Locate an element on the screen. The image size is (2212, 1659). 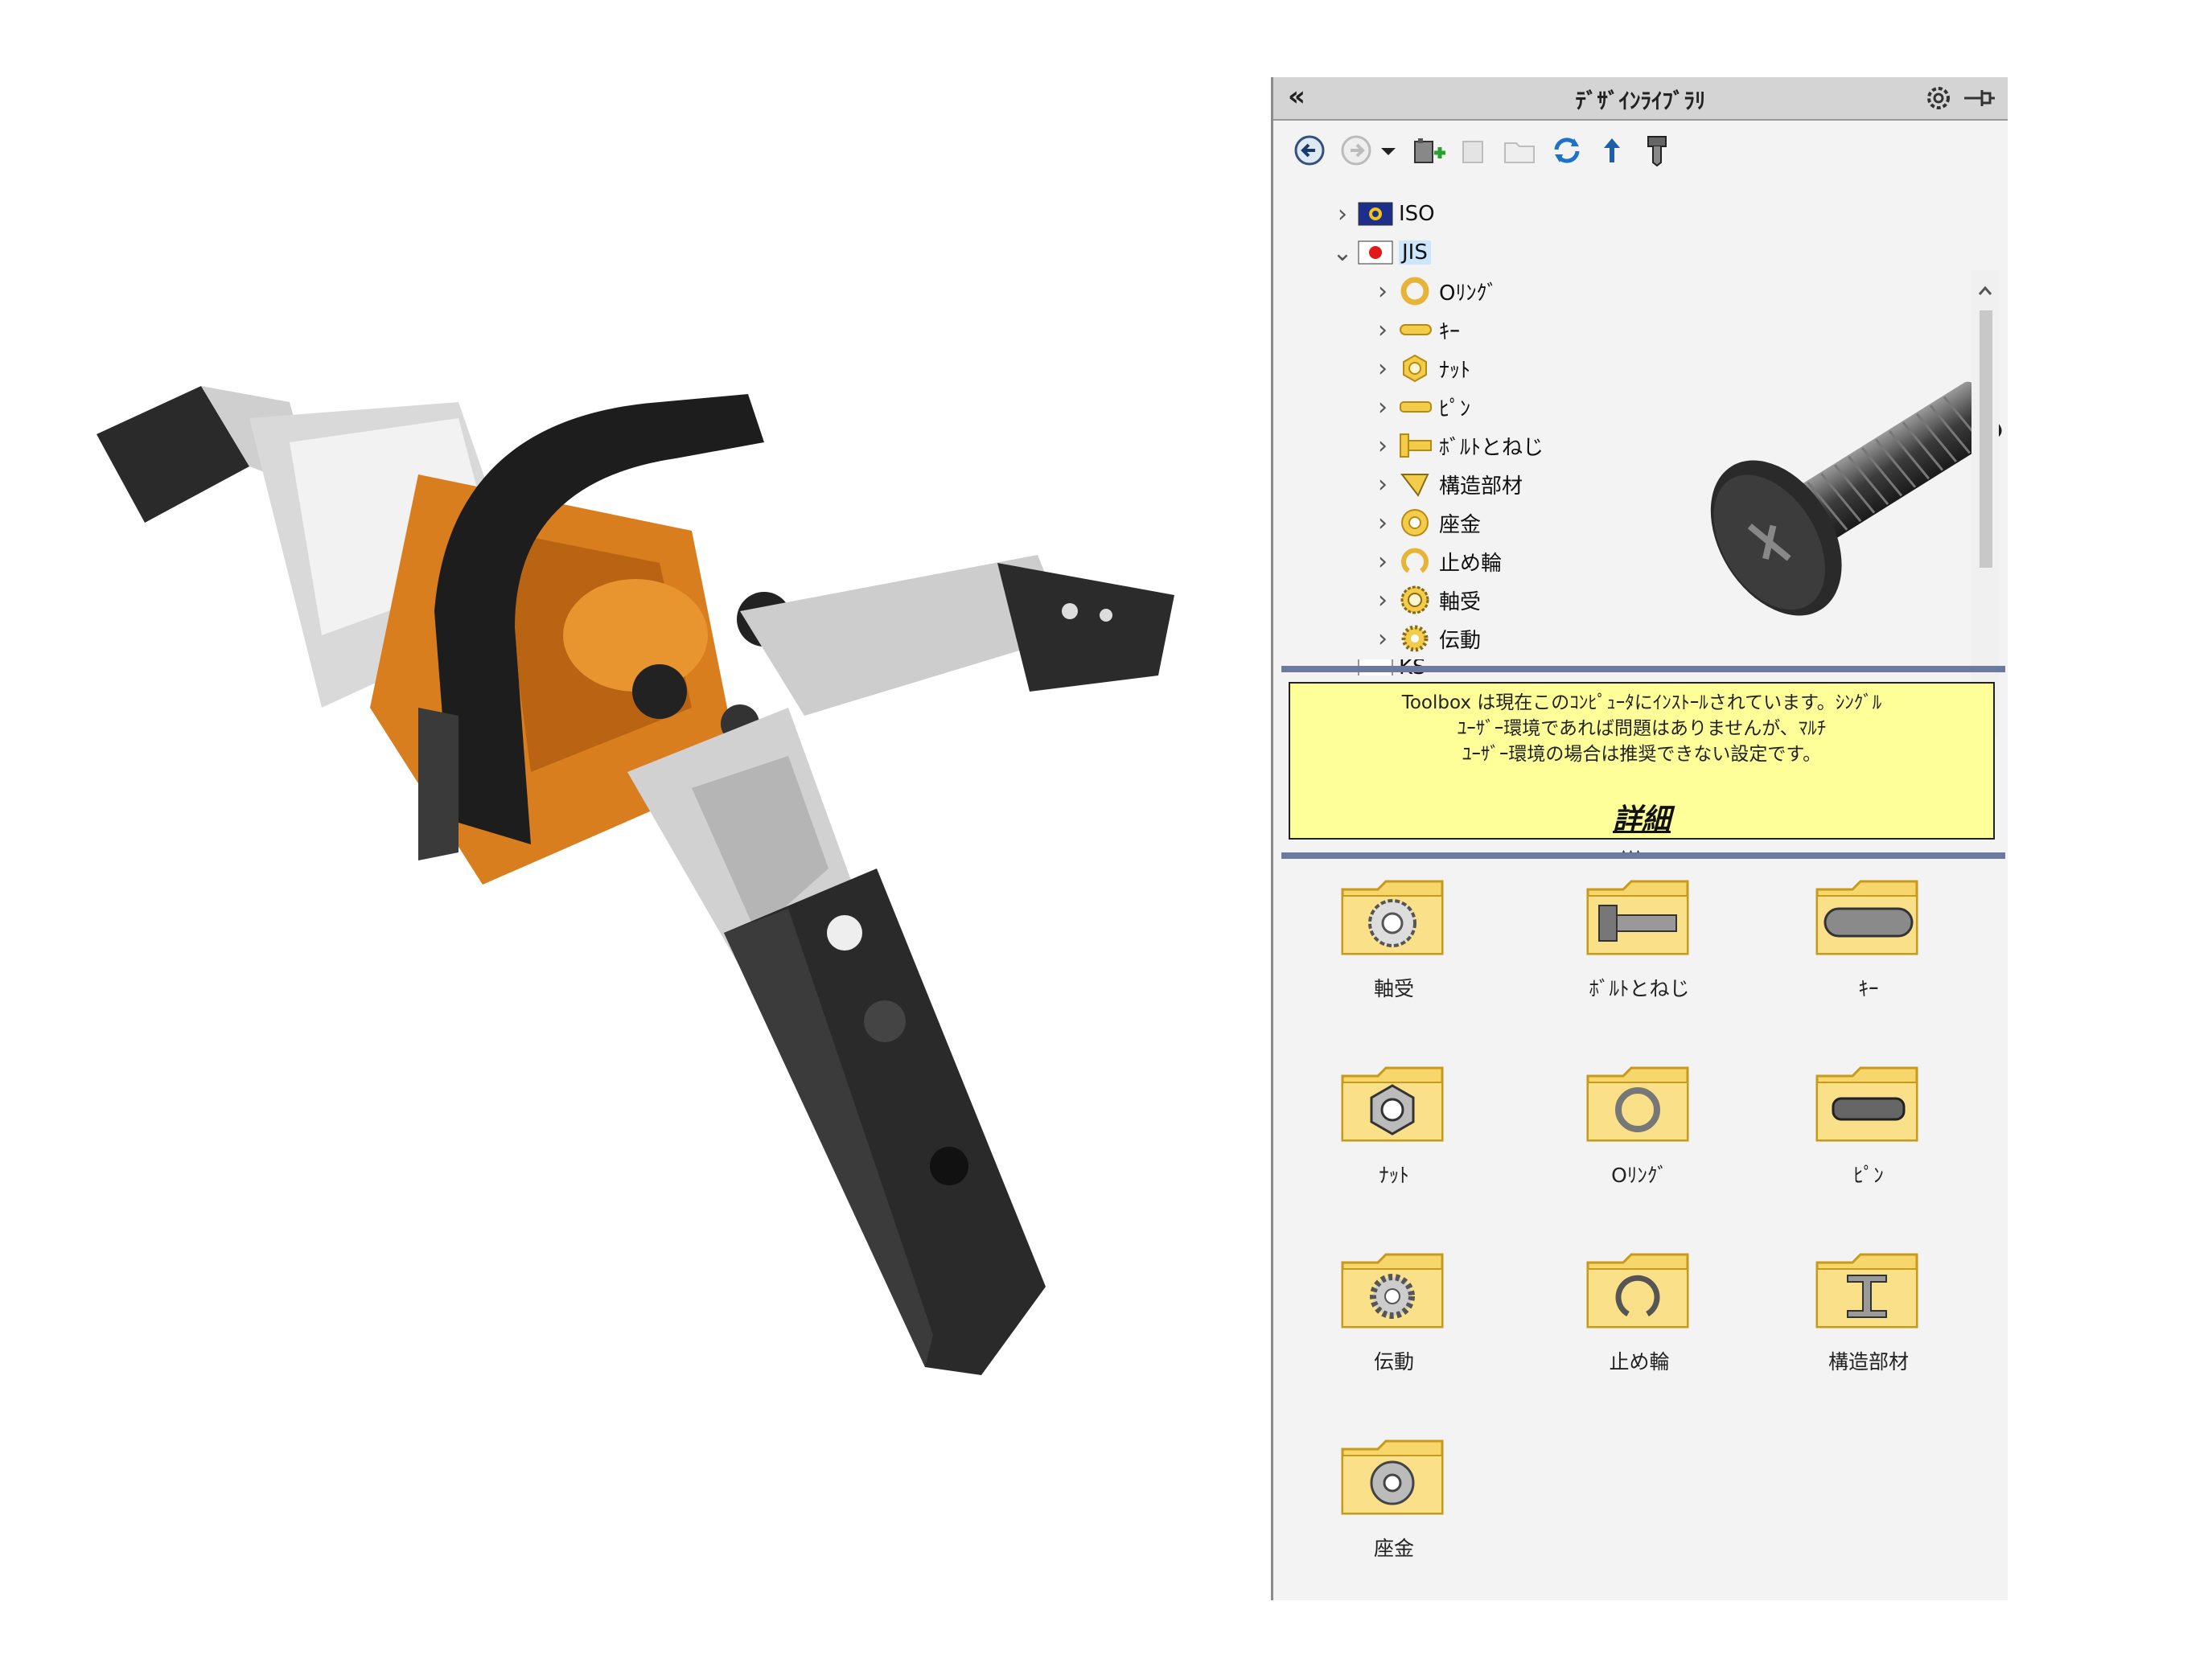
pin-folder-icon is located at coordinates (1866, 1104).